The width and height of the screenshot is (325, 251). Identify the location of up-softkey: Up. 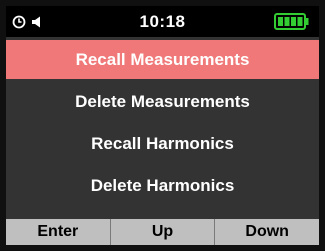
(162, 232).